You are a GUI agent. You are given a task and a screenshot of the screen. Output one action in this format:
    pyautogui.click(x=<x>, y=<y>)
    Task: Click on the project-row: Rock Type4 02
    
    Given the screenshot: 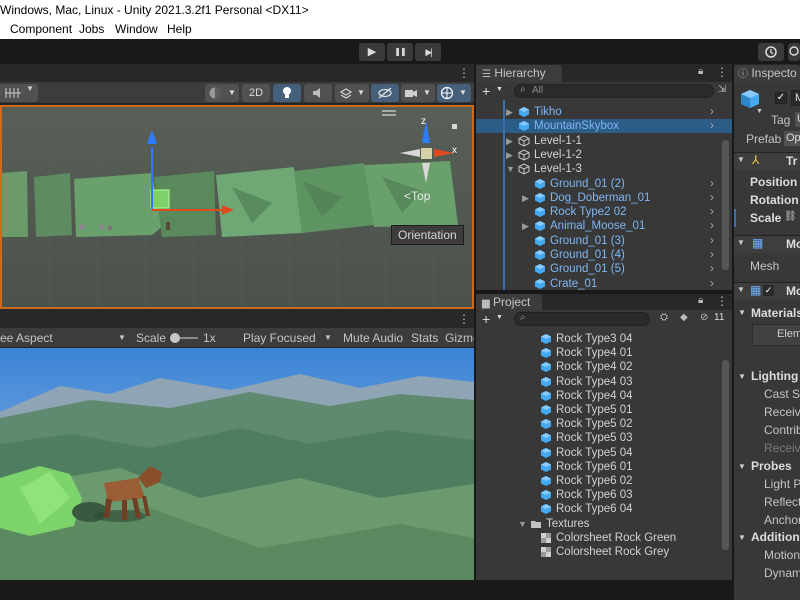 What is the action you would take?
    pyautogui.click(x=599, y=367)
    